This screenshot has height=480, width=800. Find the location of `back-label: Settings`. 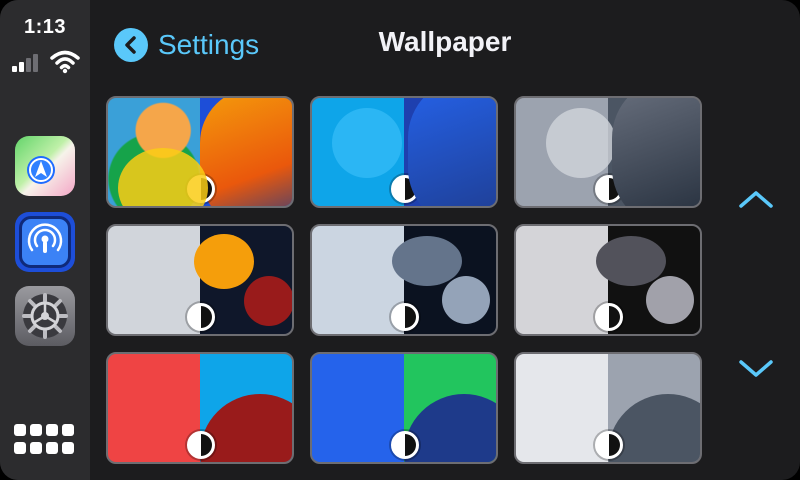

back-label: Settings is located at coordinates (209, 44).